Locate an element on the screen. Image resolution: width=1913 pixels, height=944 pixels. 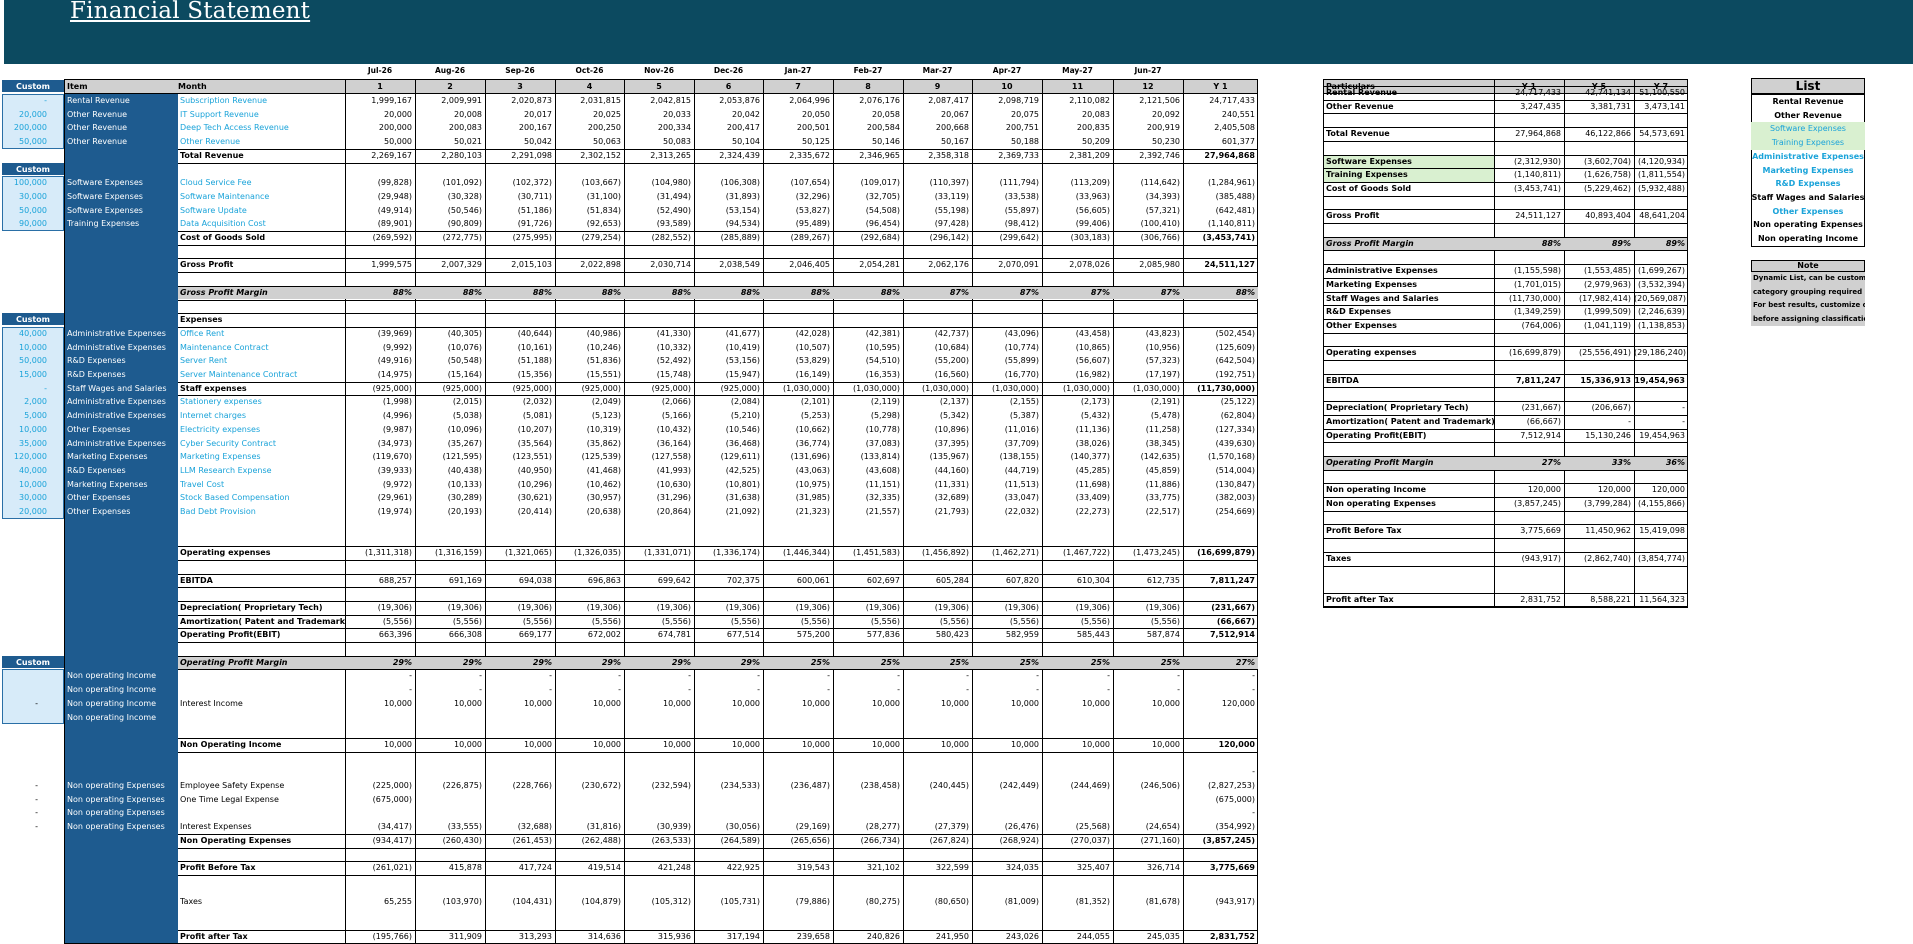
row-value: 20,075 is located at coordinates (1025, 114).